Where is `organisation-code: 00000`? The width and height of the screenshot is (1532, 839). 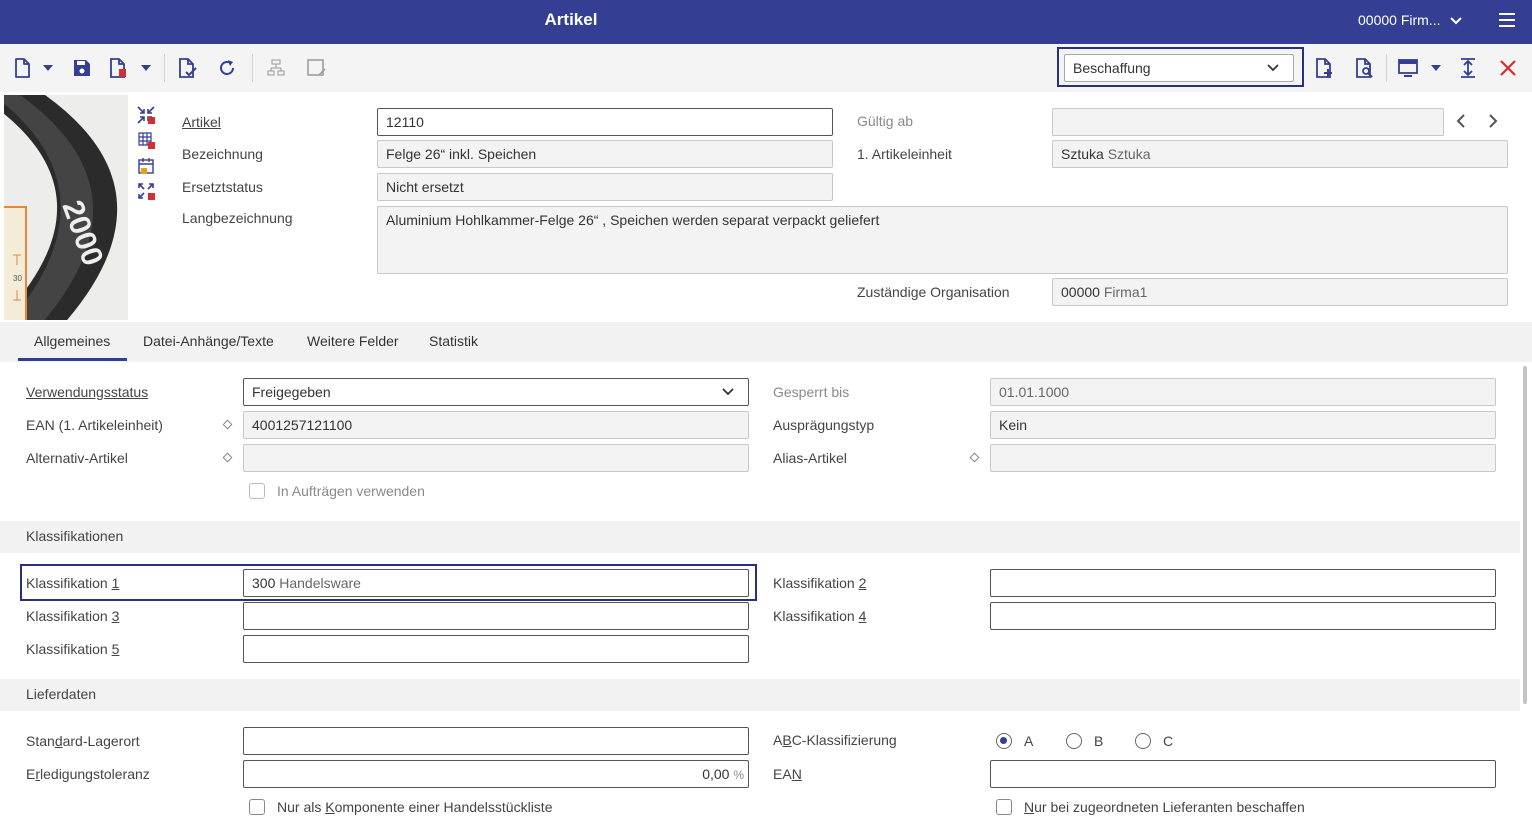
organisation-code: 00000 is located at coordinates (1080, 292).